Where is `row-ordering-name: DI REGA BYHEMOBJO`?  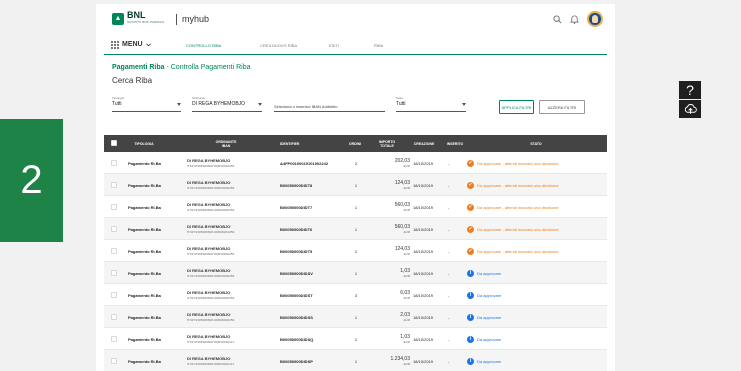 row-ordering-name: DI REGA BYHEMOBJO is located at coordinates (209, 182).